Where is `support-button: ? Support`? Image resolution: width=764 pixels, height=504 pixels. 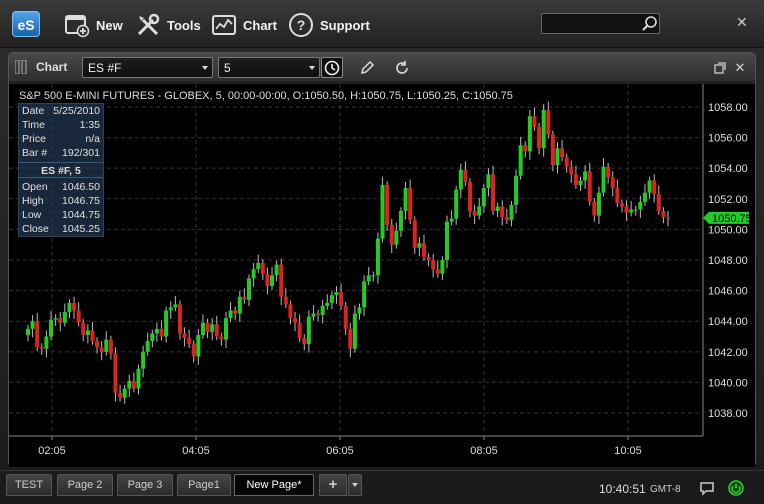
support-button: ? Support is located at coordinates (329, 25).